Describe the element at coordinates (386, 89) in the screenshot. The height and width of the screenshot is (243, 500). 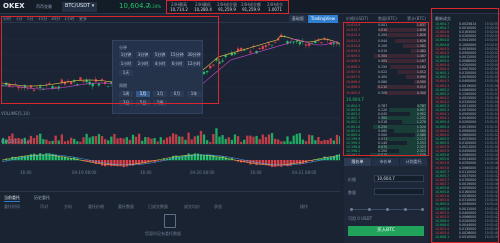
I see `highlight-box-orderbook` at that location.